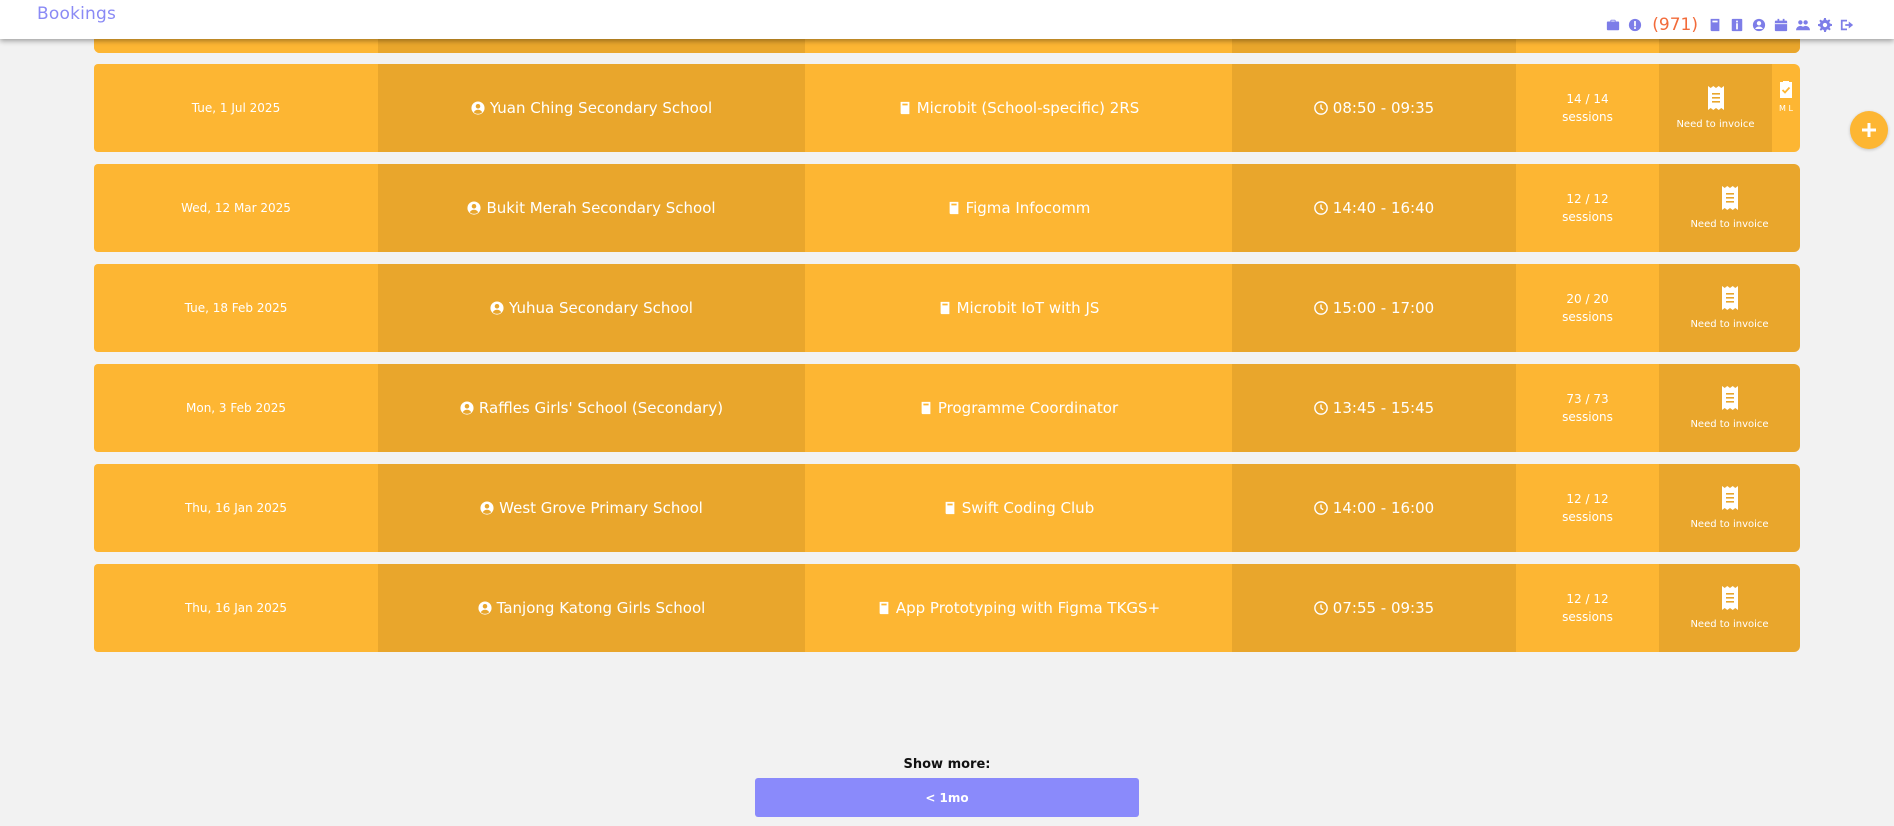 The width and height of the screenshot is (1894, 826). I want to click on booking-course: App Prototyping with Figma TKGS+, so click(1018, 608).